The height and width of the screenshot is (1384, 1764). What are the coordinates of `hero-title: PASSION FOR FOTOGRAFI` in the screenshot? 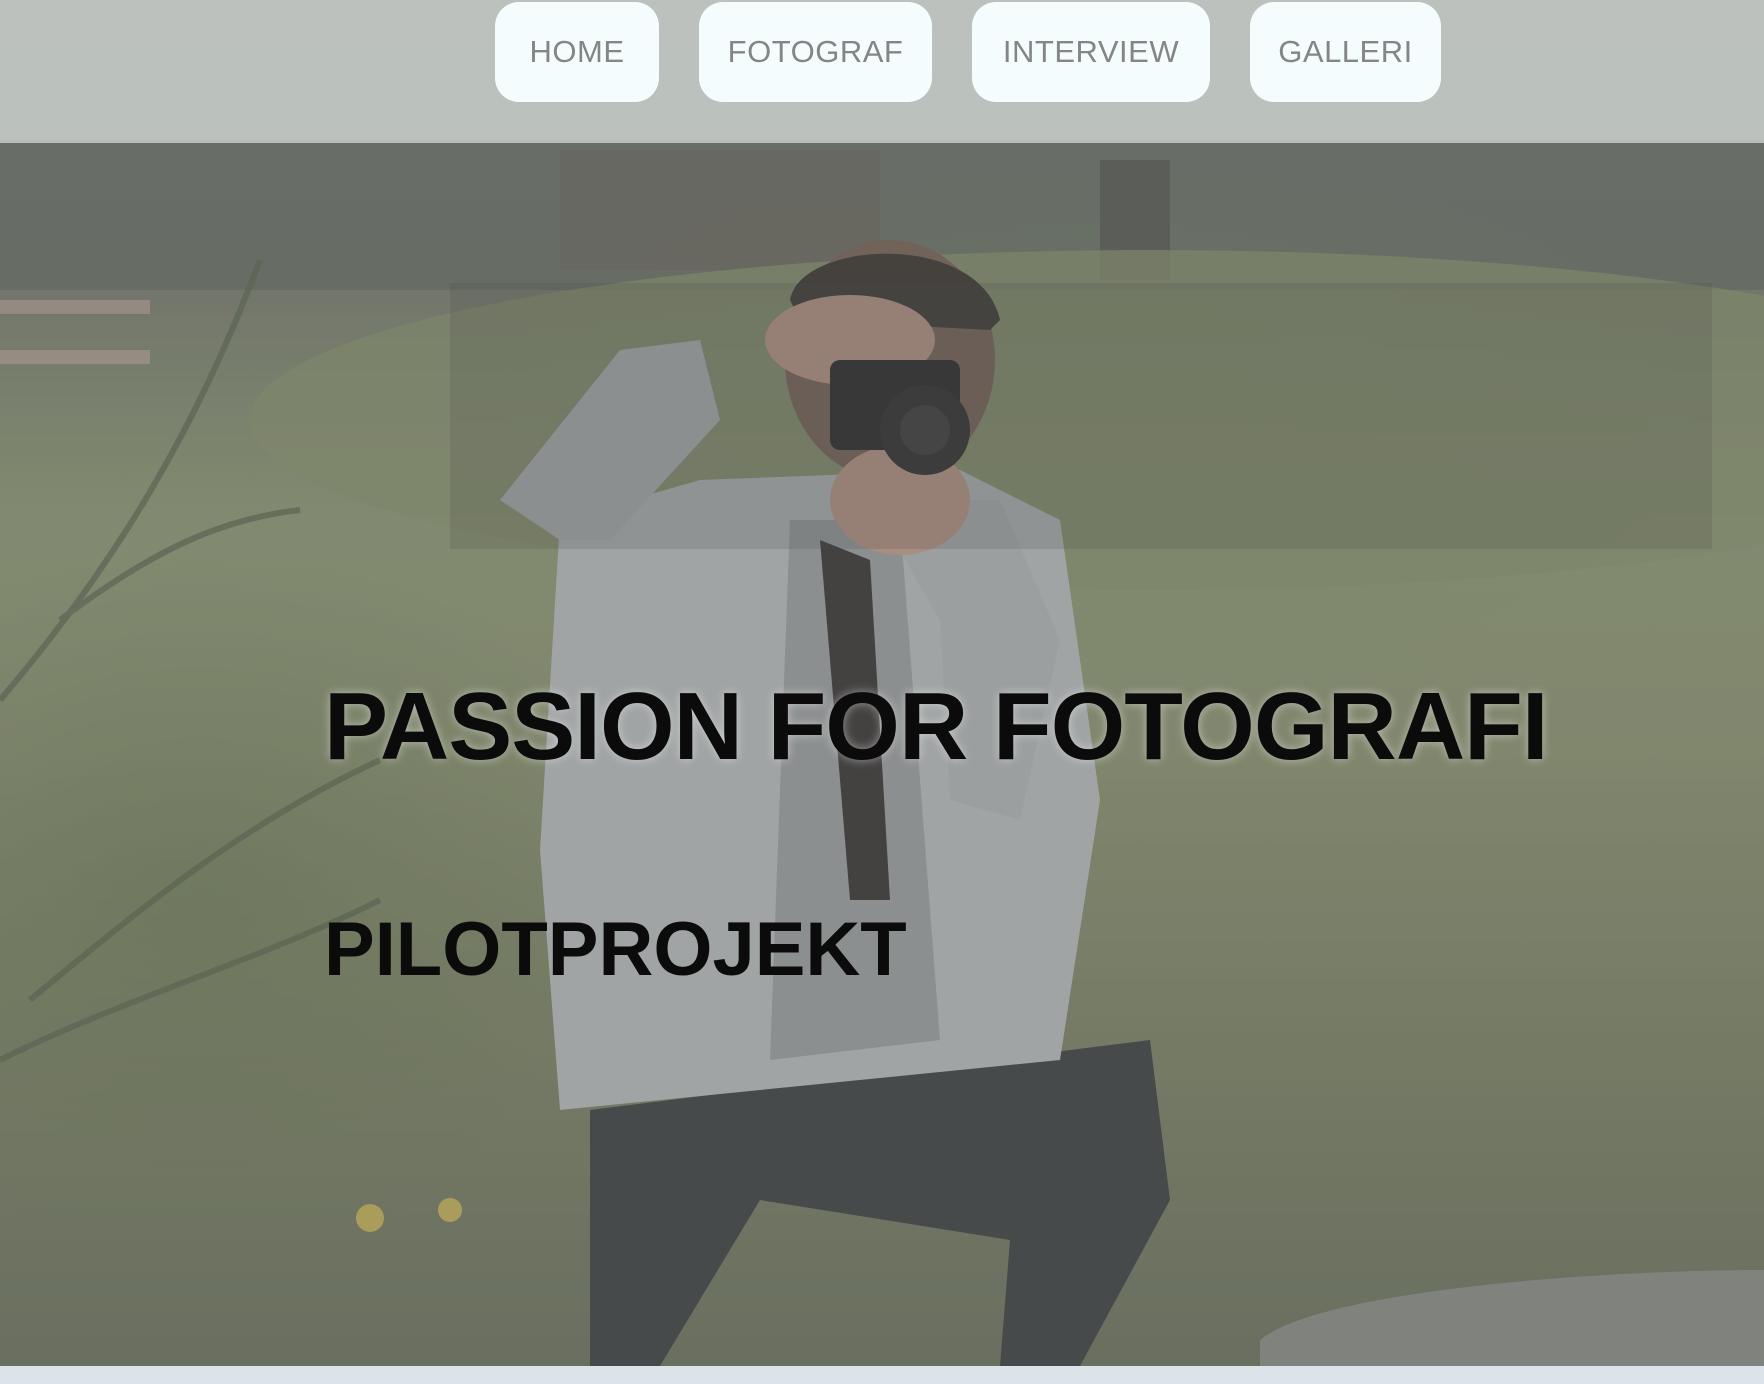 It's located at (936, 726).